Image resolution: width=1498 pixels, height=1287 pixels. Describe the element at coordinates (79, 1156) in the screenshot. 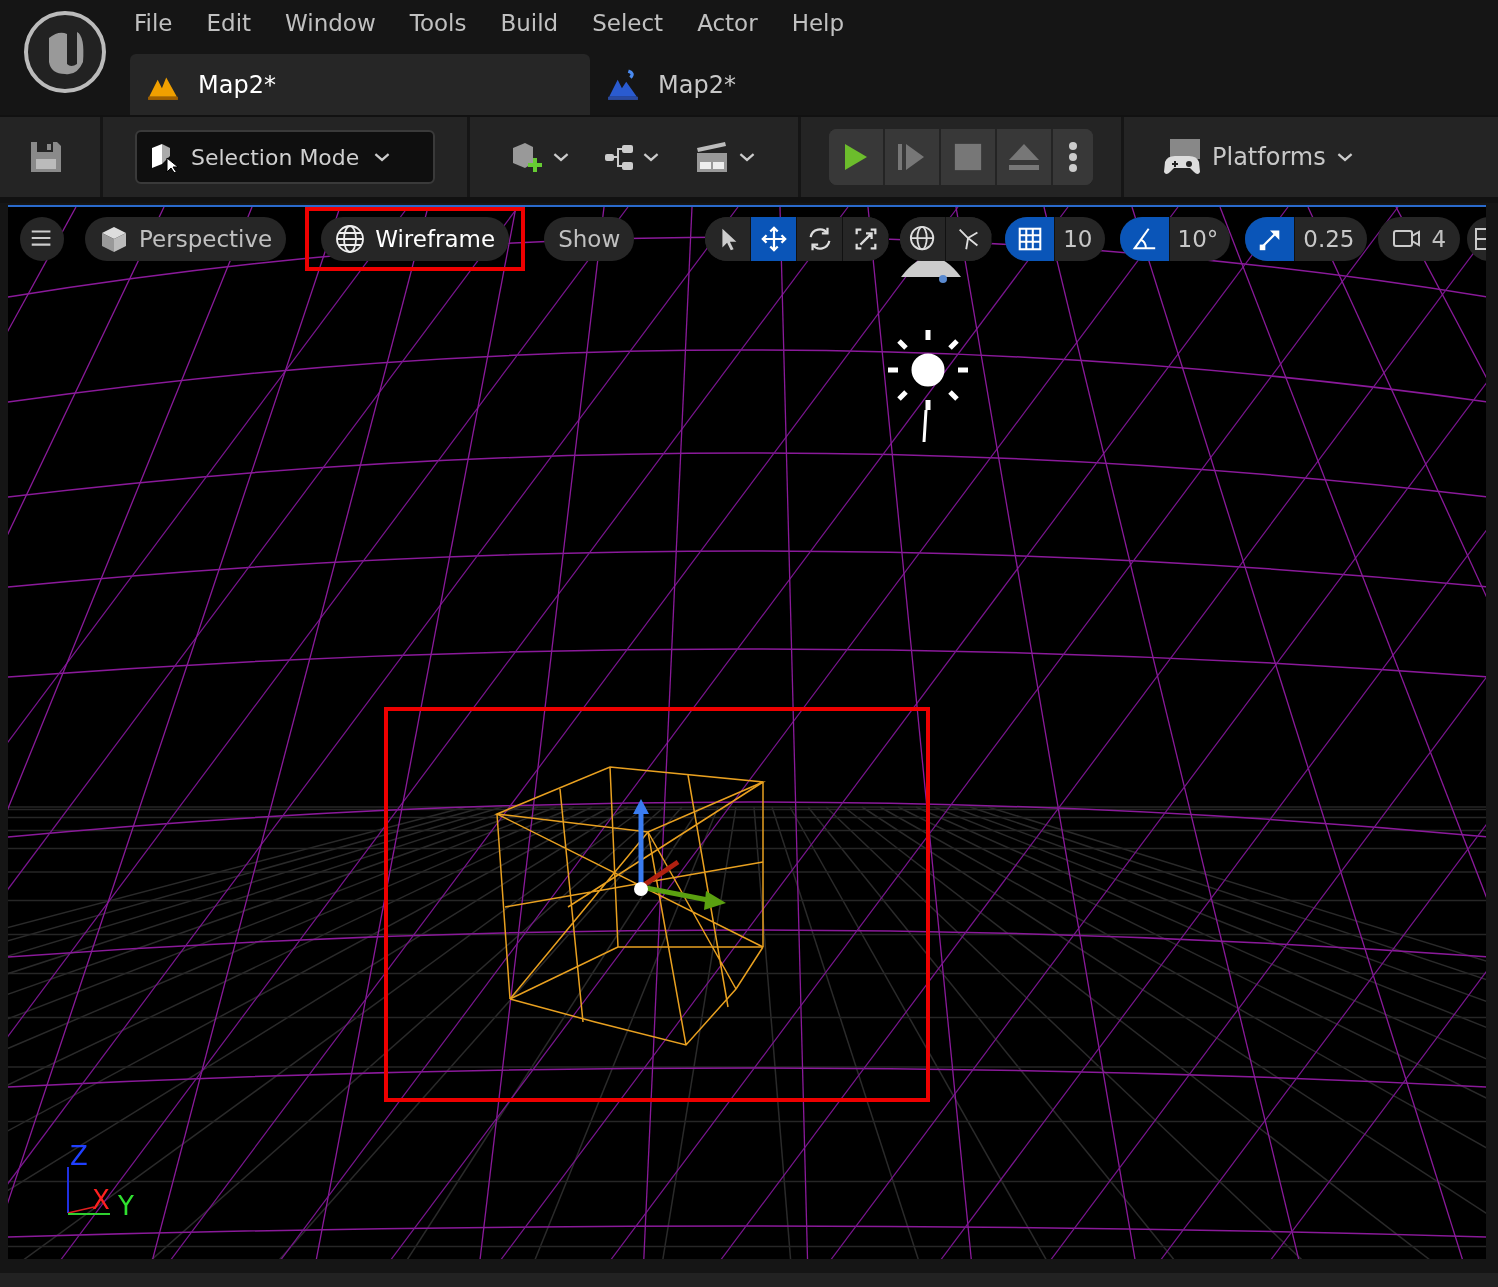

I see `axis-label: Z` at that location.